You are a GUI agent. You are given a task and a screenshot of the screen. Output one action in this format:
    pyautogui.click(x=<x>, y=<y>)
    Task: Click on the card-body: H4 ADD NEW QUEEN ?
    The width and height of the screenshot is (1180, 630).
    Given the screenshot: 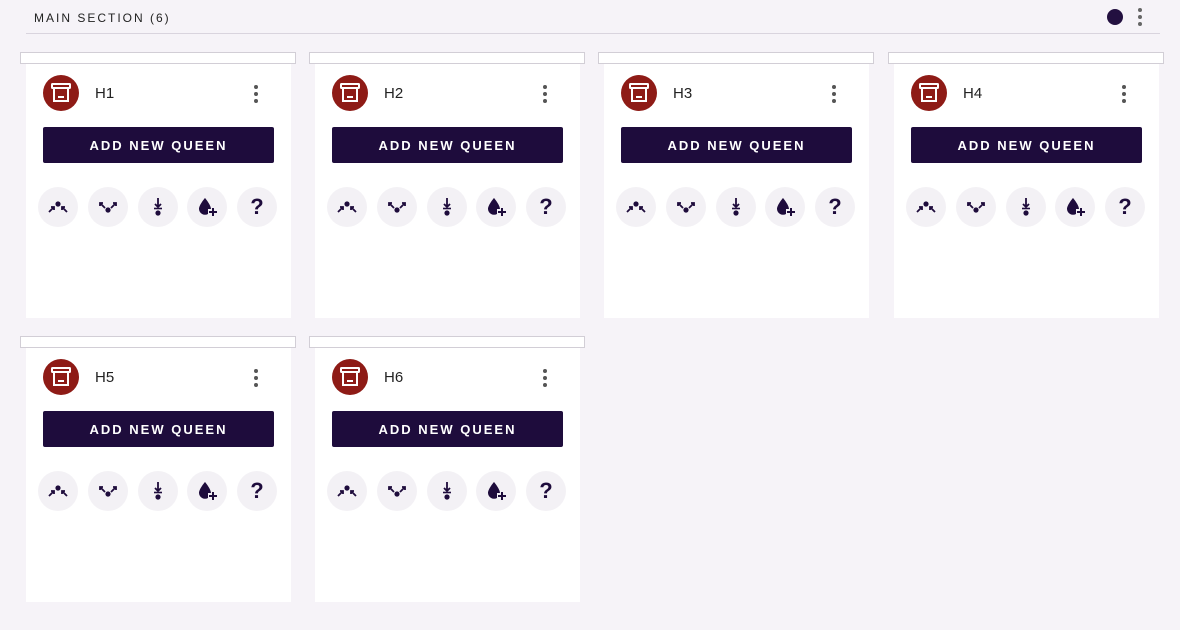 What is the action you would take?
    pyautogui.click(x=1026, y=191)
    